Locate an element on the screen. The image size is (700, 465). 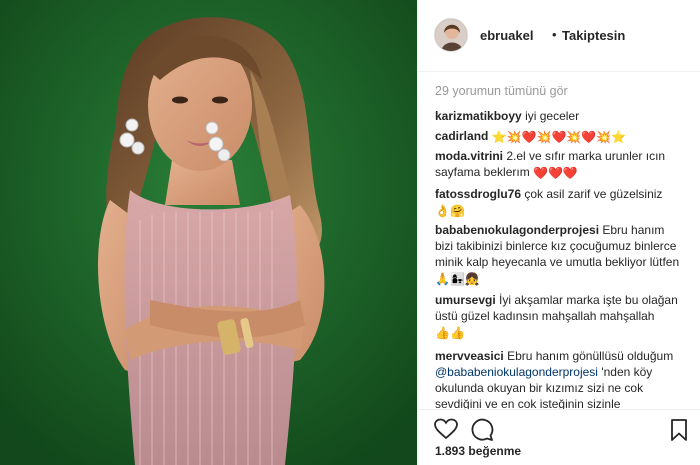
speech-bubble-icon is located at coordinates (482, 432).